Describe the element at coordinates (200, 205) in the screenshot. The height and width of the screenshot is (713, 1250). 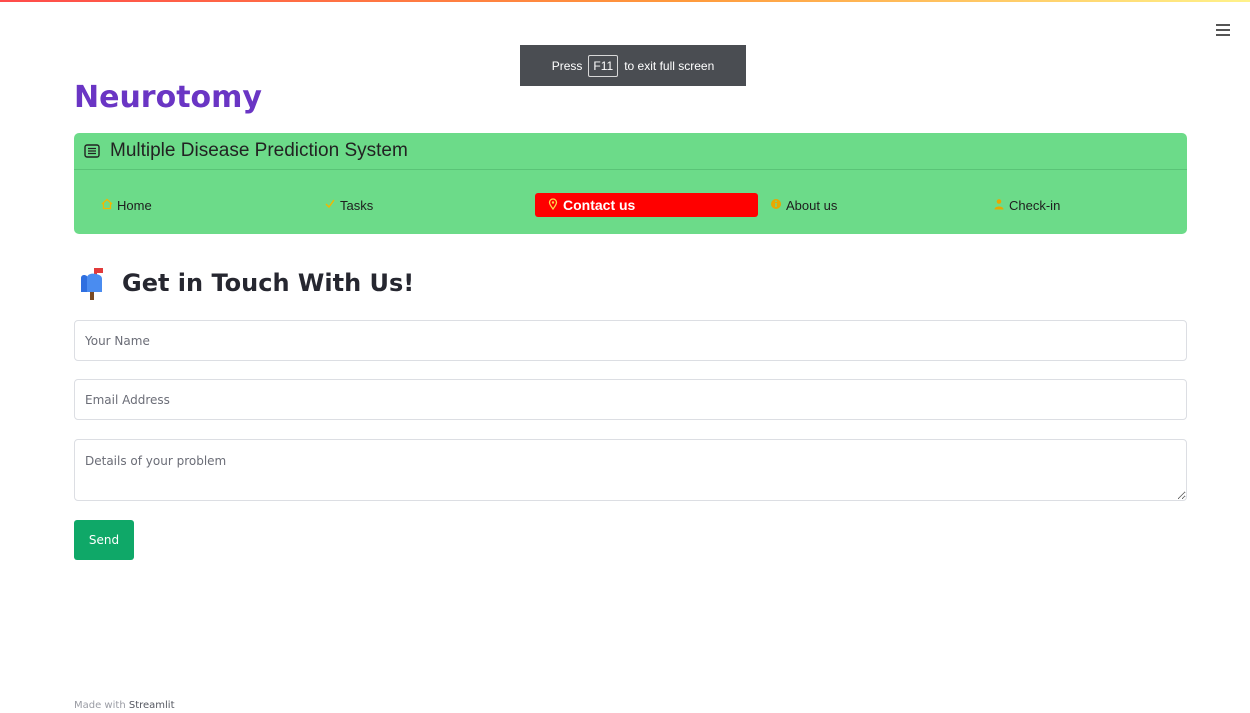
I see `nav-item-home: Home` at that location.